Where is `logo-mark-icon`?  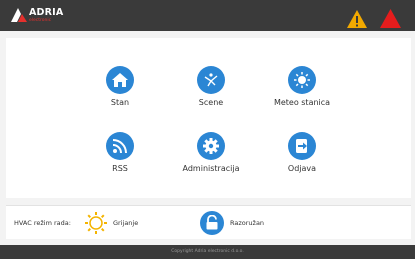 logo-mark-icon is located at coordinates (19, 15).